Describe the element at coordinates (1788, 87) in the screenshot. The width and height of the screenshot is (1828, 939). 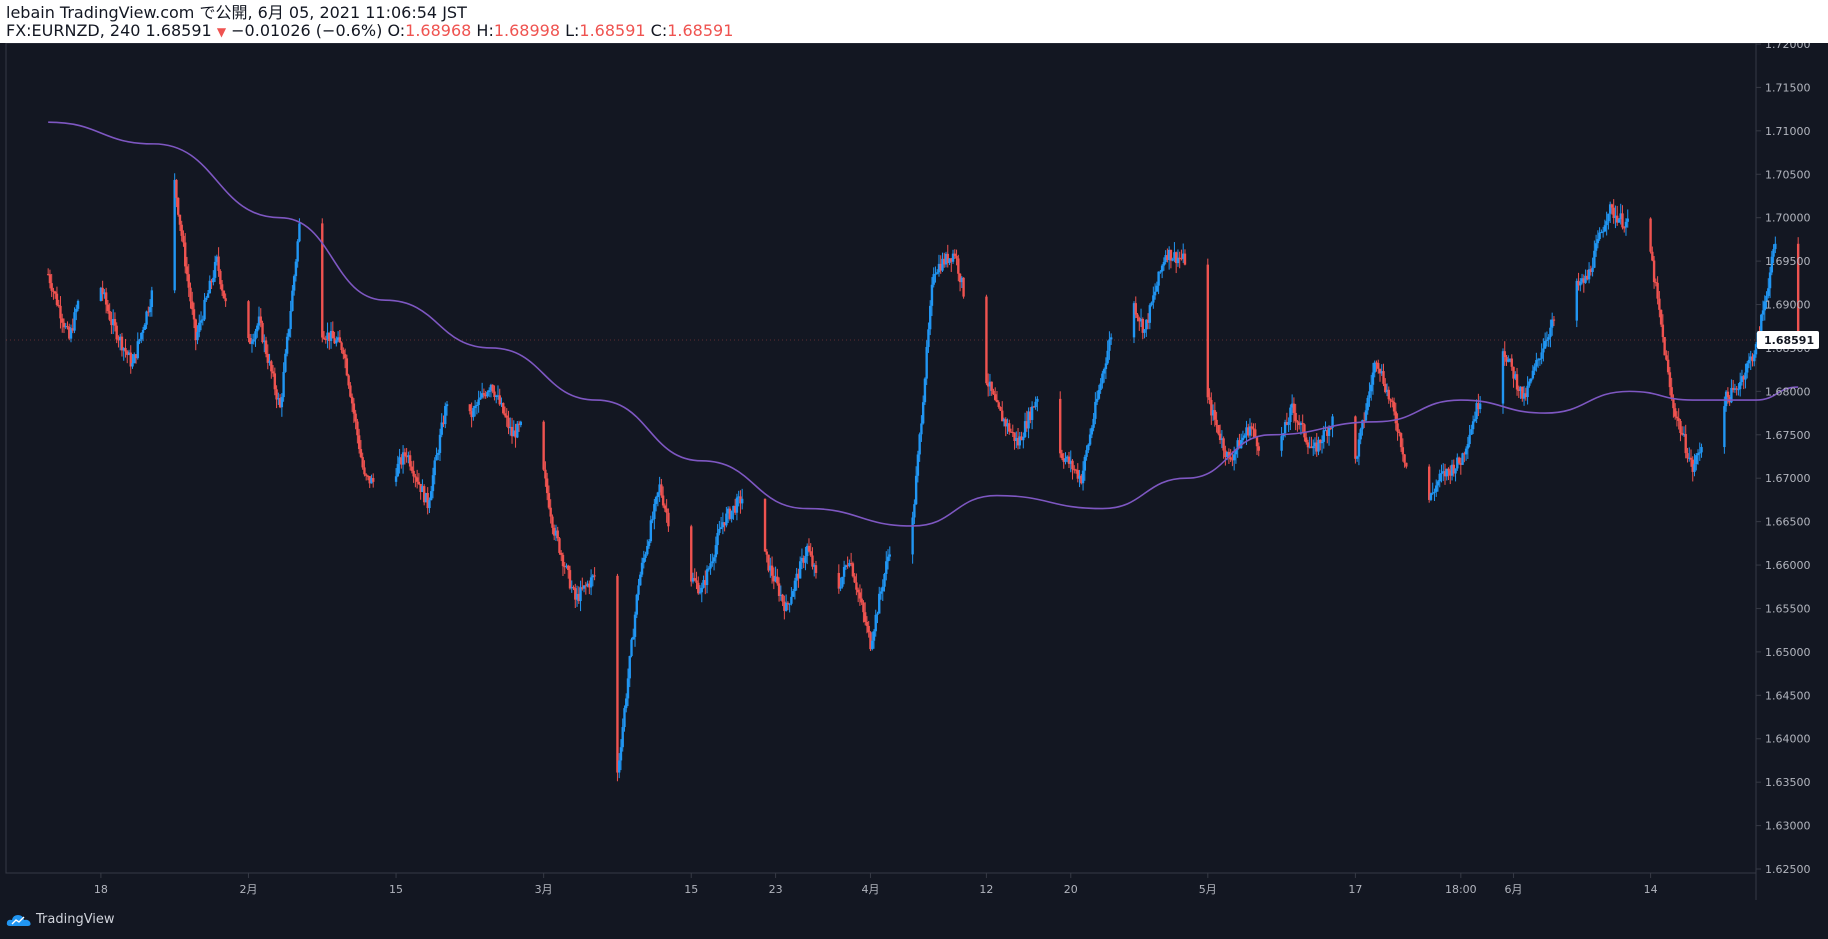
I see `price-tick-label: 1.71500` at that location.